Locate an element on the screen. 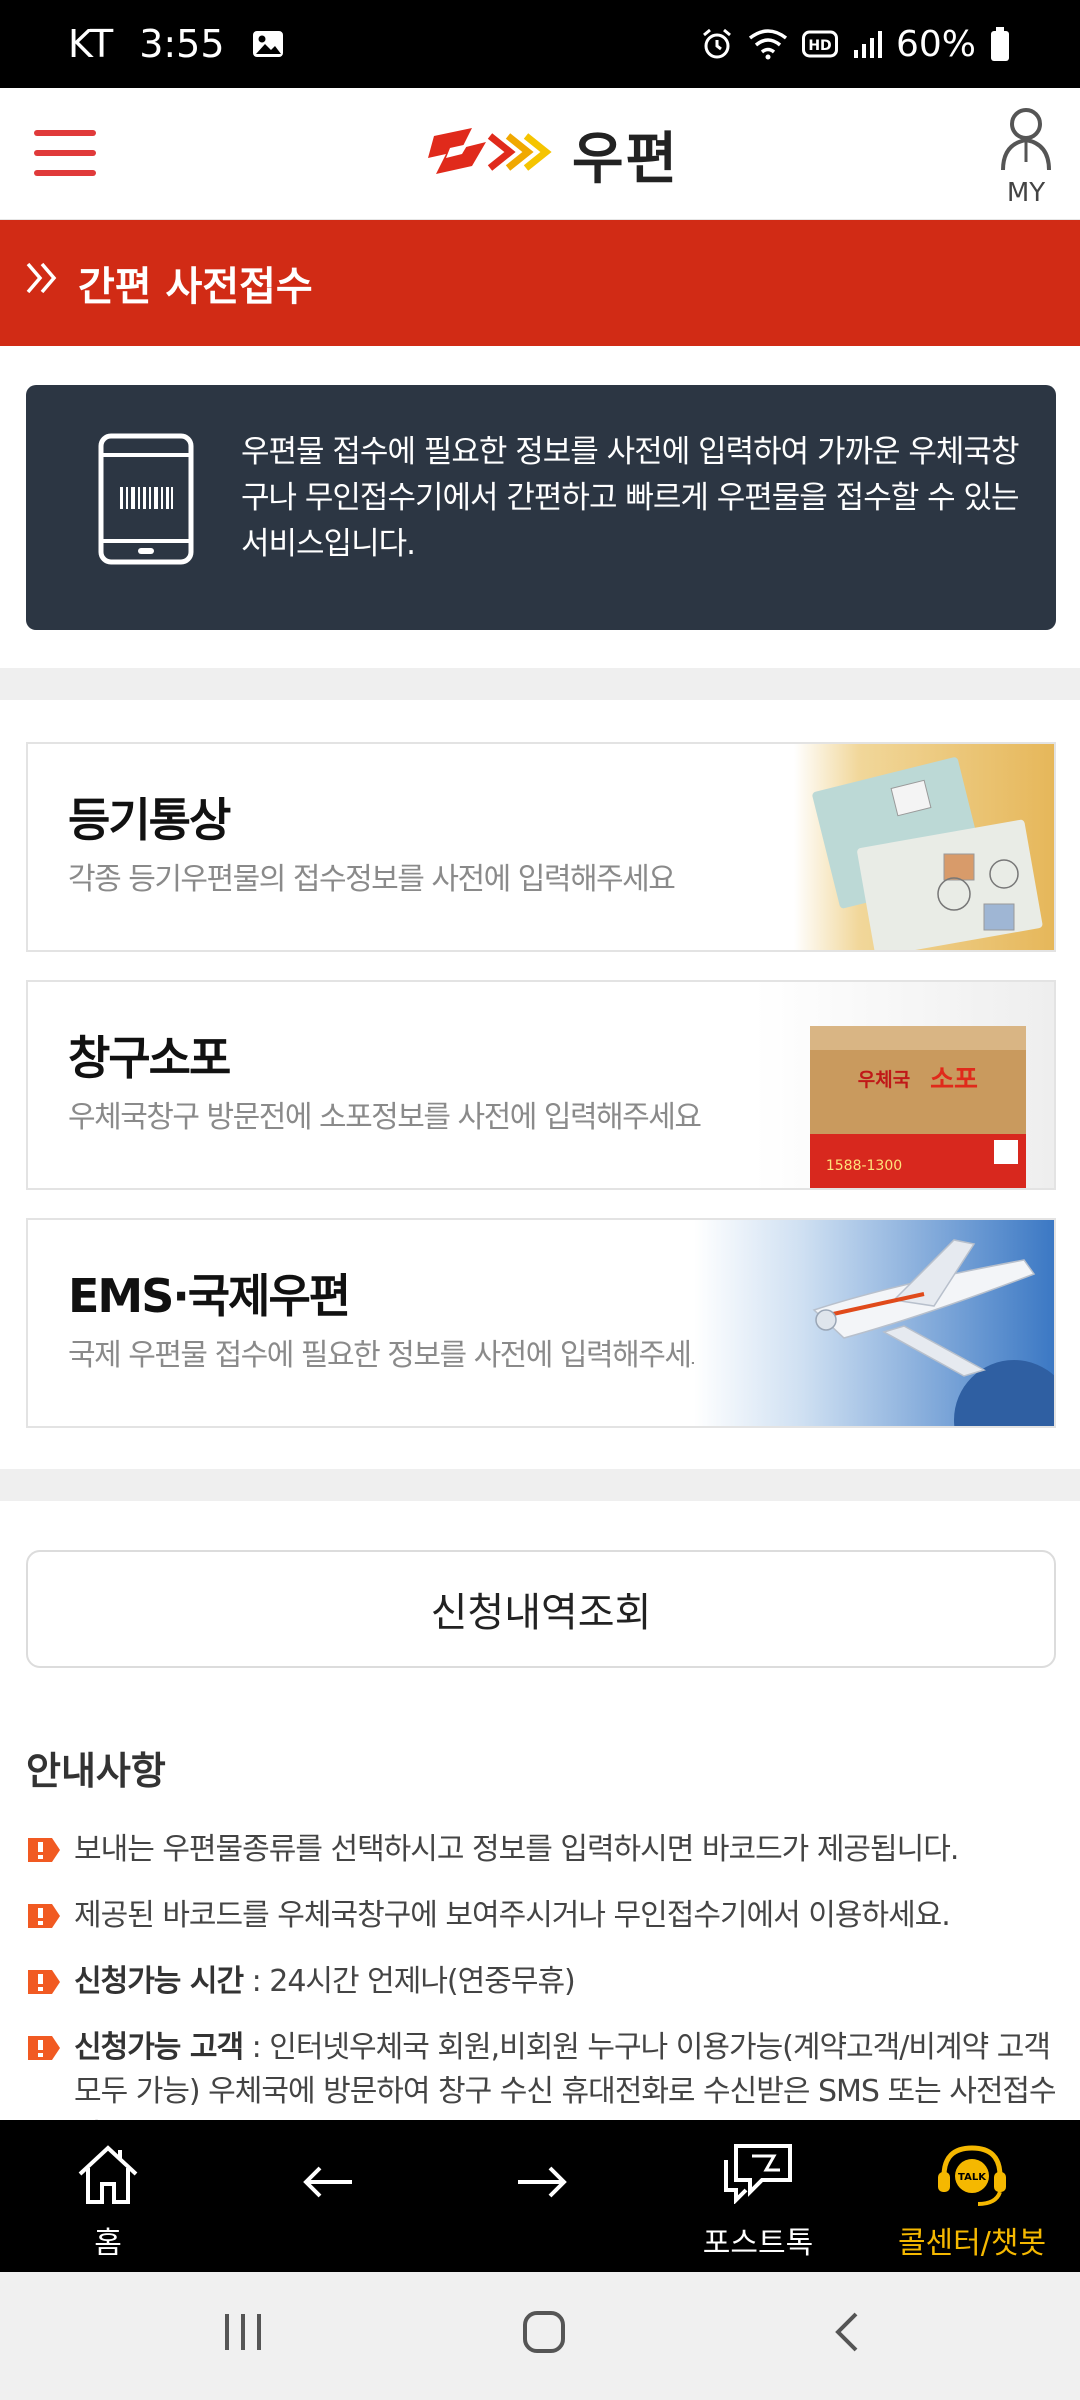 Image resolution: width=1080 pixels, height=2400 pixels. alarm-icon is located at coordinates (717, 44).